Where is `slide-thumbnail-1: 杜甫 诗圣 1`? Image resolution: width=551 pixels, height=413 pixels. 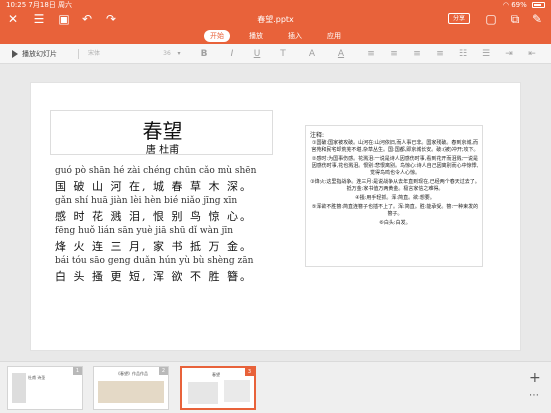
slide-thumbnail-1: 杜甫 诗圣 1 is located at coordinates (45, 388).